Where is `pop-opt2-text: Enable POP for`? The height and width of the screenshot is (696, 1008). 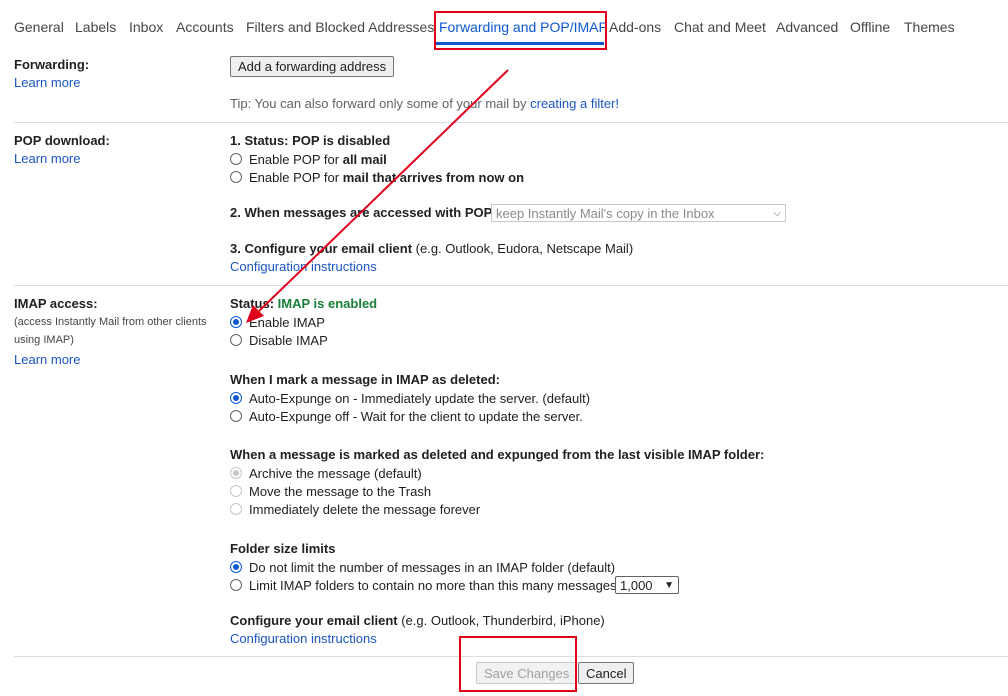
pop-opt2-text: Enable POP for is located at coordinates (294, 177).